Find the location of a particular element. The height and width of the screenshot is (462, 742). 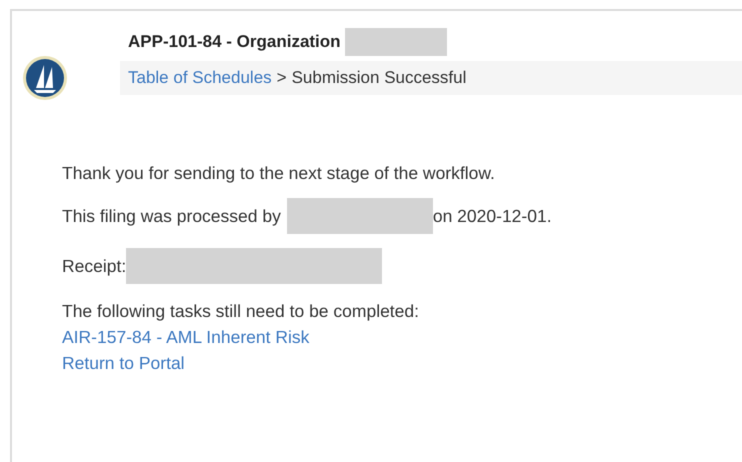

receipt-label: Receipt: is located at coordinates (94, 266).